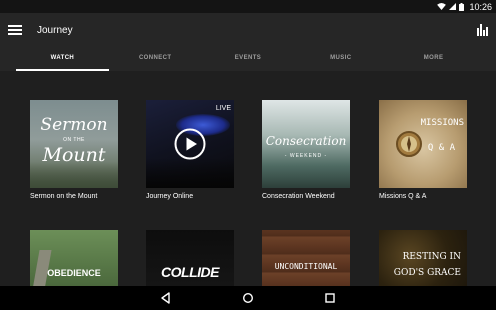  I want to click on live-badge: LIVE, so click(223, 108).